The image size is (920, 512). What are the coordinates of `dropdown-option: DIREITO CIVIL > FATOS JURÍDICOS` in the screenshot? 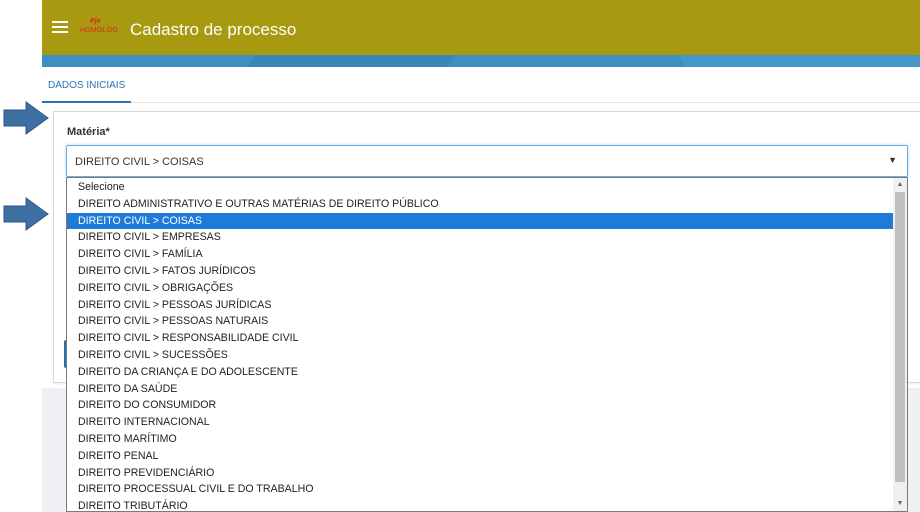 It's located at (480, 271).